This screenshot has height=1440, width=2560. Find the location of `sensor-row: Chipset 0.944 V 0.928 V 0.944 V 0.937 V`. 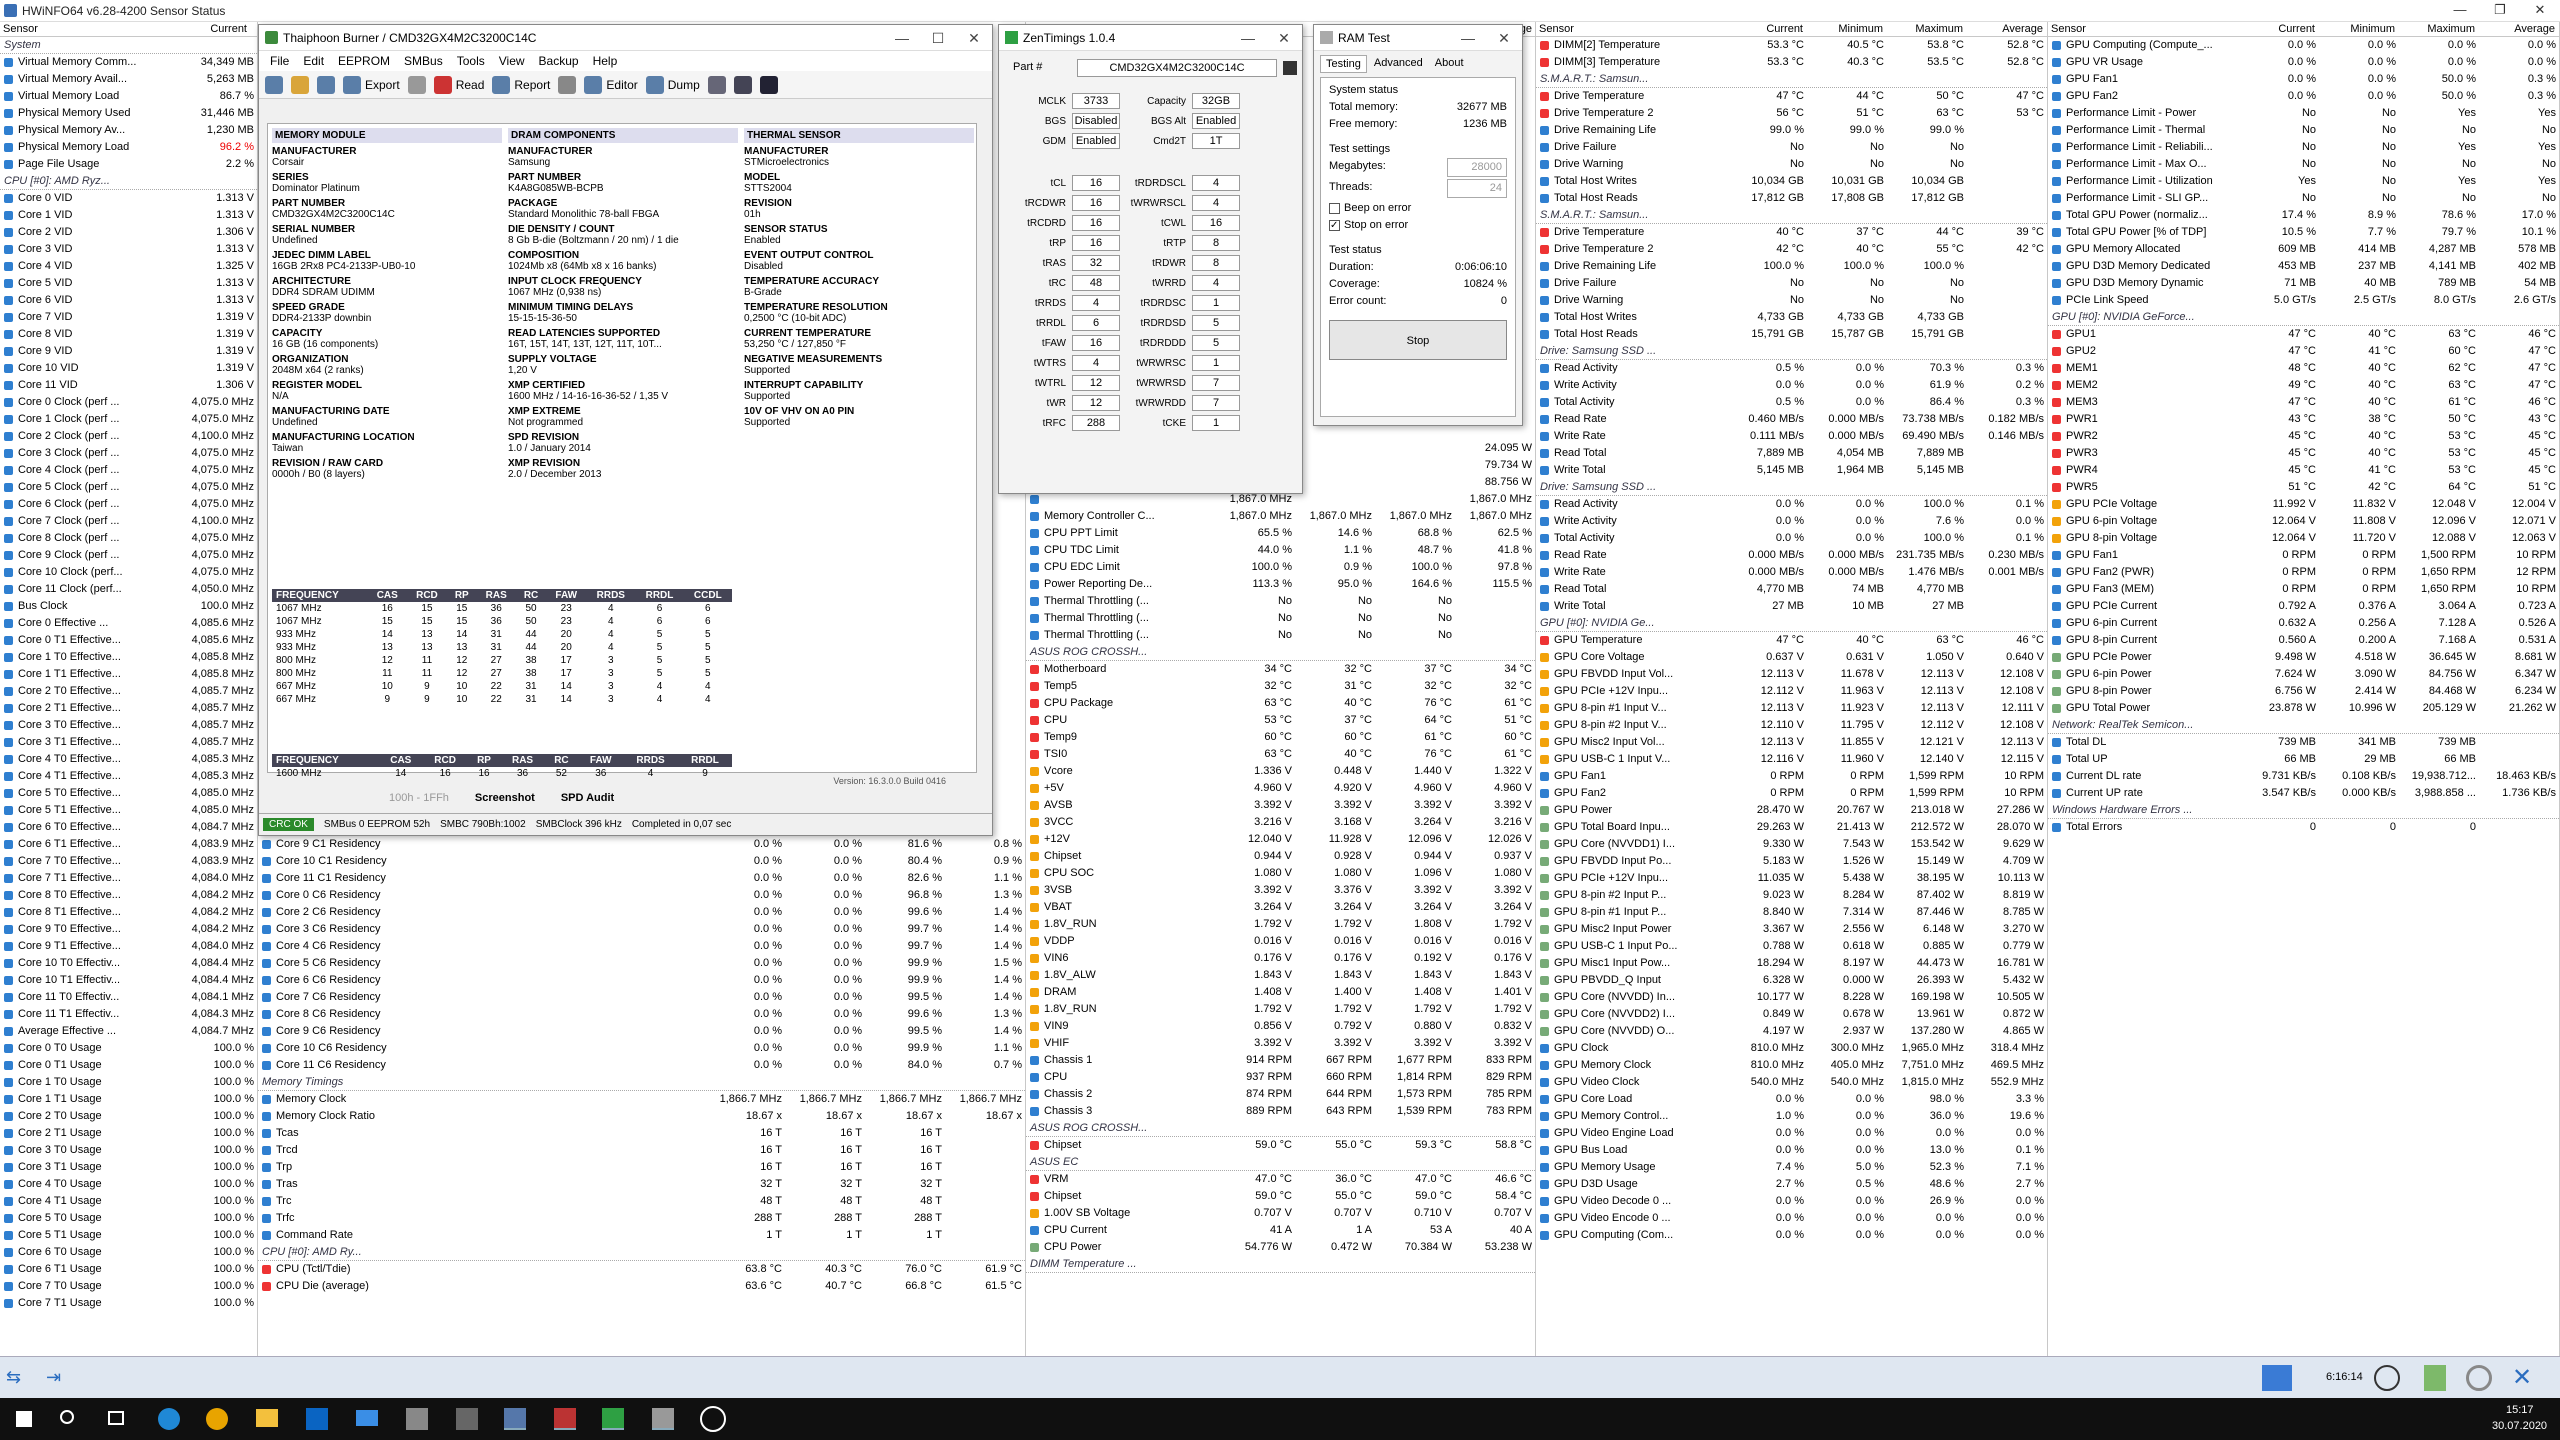

sensor-row: Chipset 0.944 V 0.928 V 0.944 V 0.937 V is located at coordinates (1280, 856).